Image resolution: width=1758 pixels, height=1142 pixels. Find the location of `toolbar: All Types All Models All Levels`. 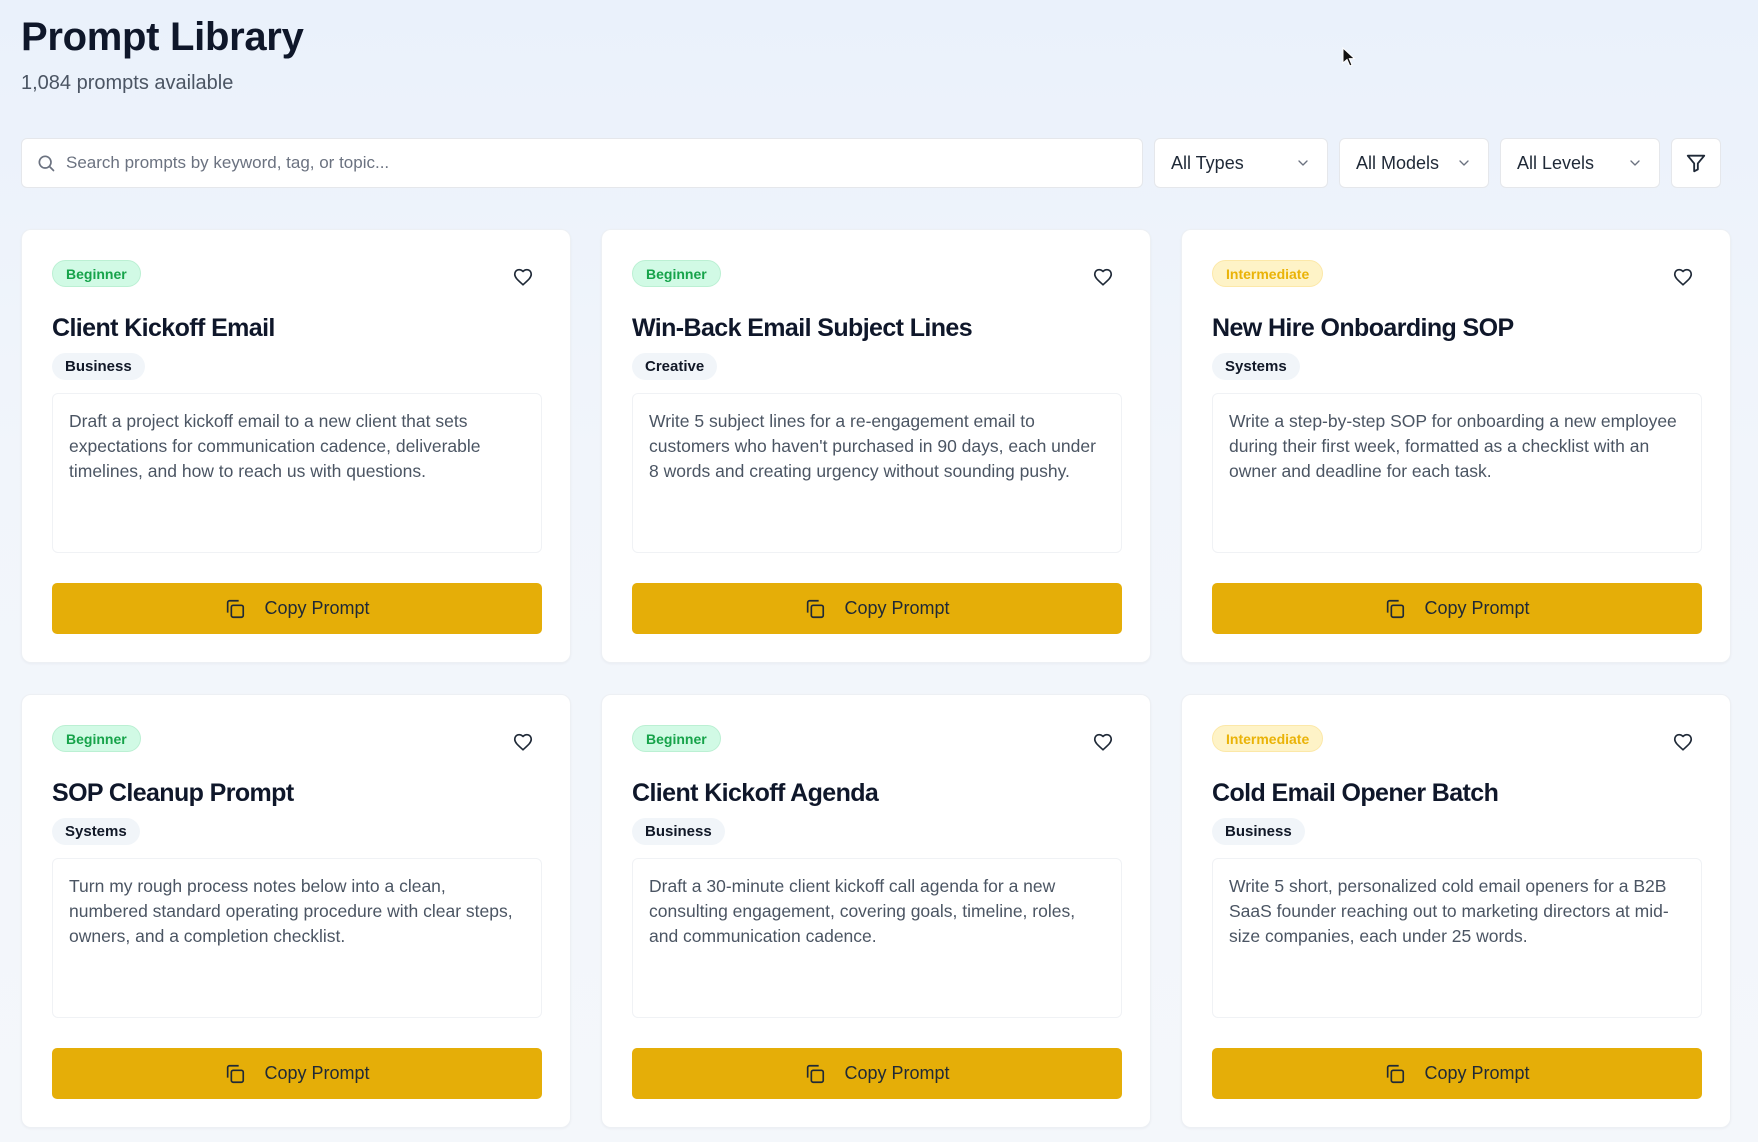

toolbar: All Types All Models All Levels is located at coordinates (876, 163).